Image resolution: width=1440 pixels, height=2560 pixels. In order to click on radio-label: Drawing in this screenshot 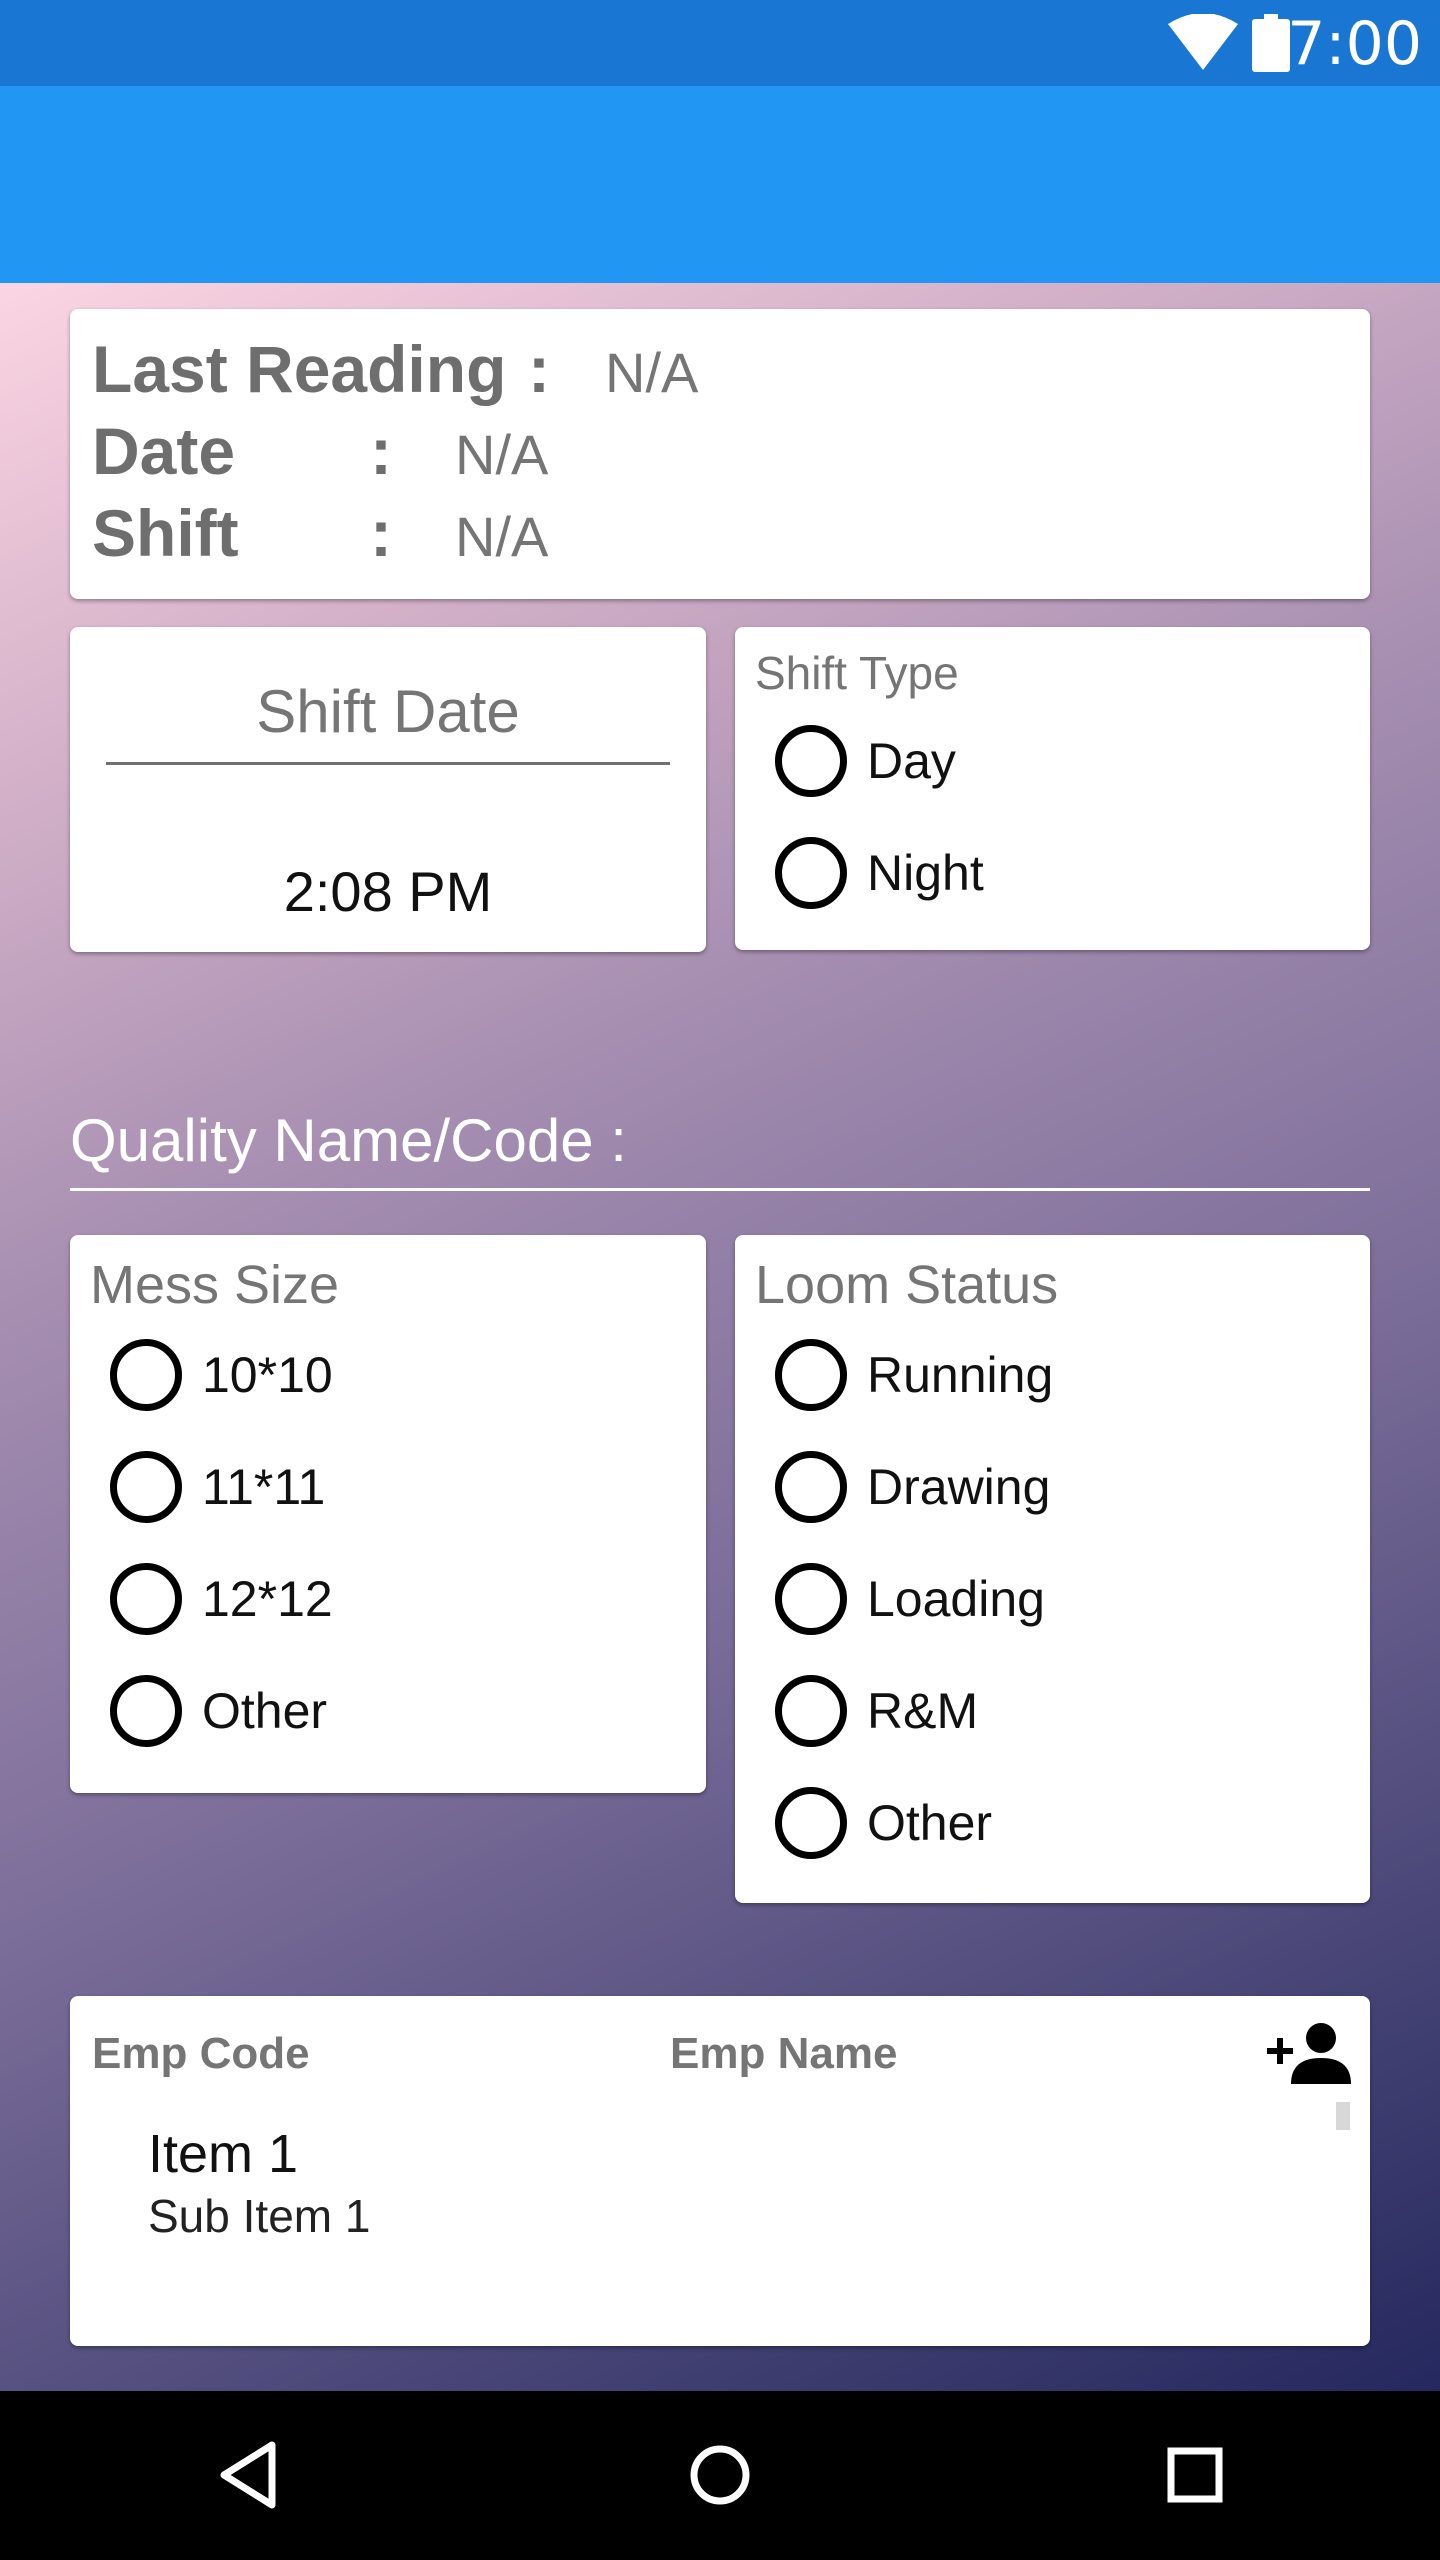, I will do `click(959, 1487)`.